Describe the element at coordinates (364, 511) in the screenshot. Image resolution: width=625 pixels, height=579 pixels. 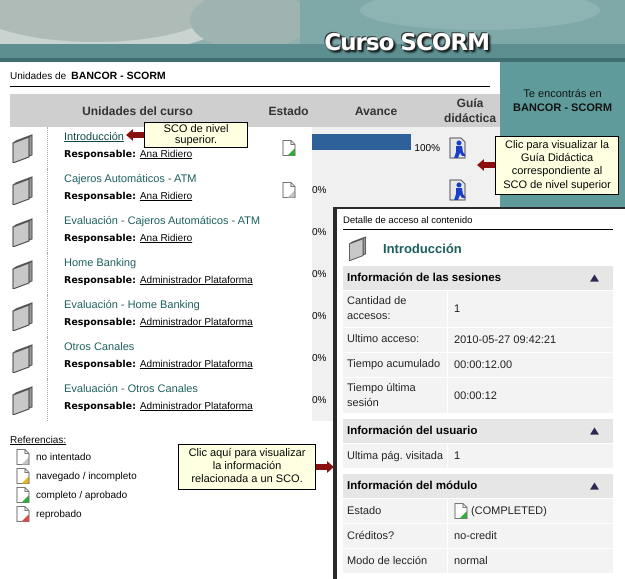
I see `field-label: Estado` at that location.